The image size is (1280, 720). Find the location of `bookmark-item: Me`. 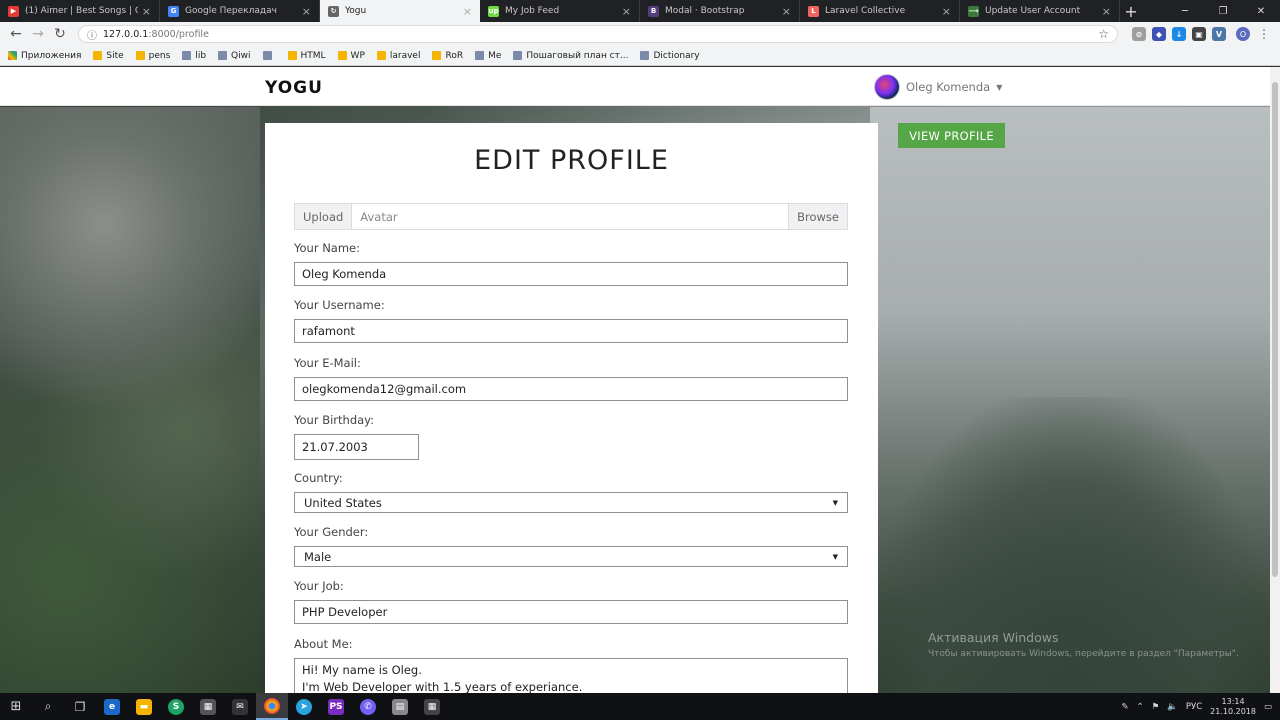

bookmark-item: Me is located at coordinates (488, 56).